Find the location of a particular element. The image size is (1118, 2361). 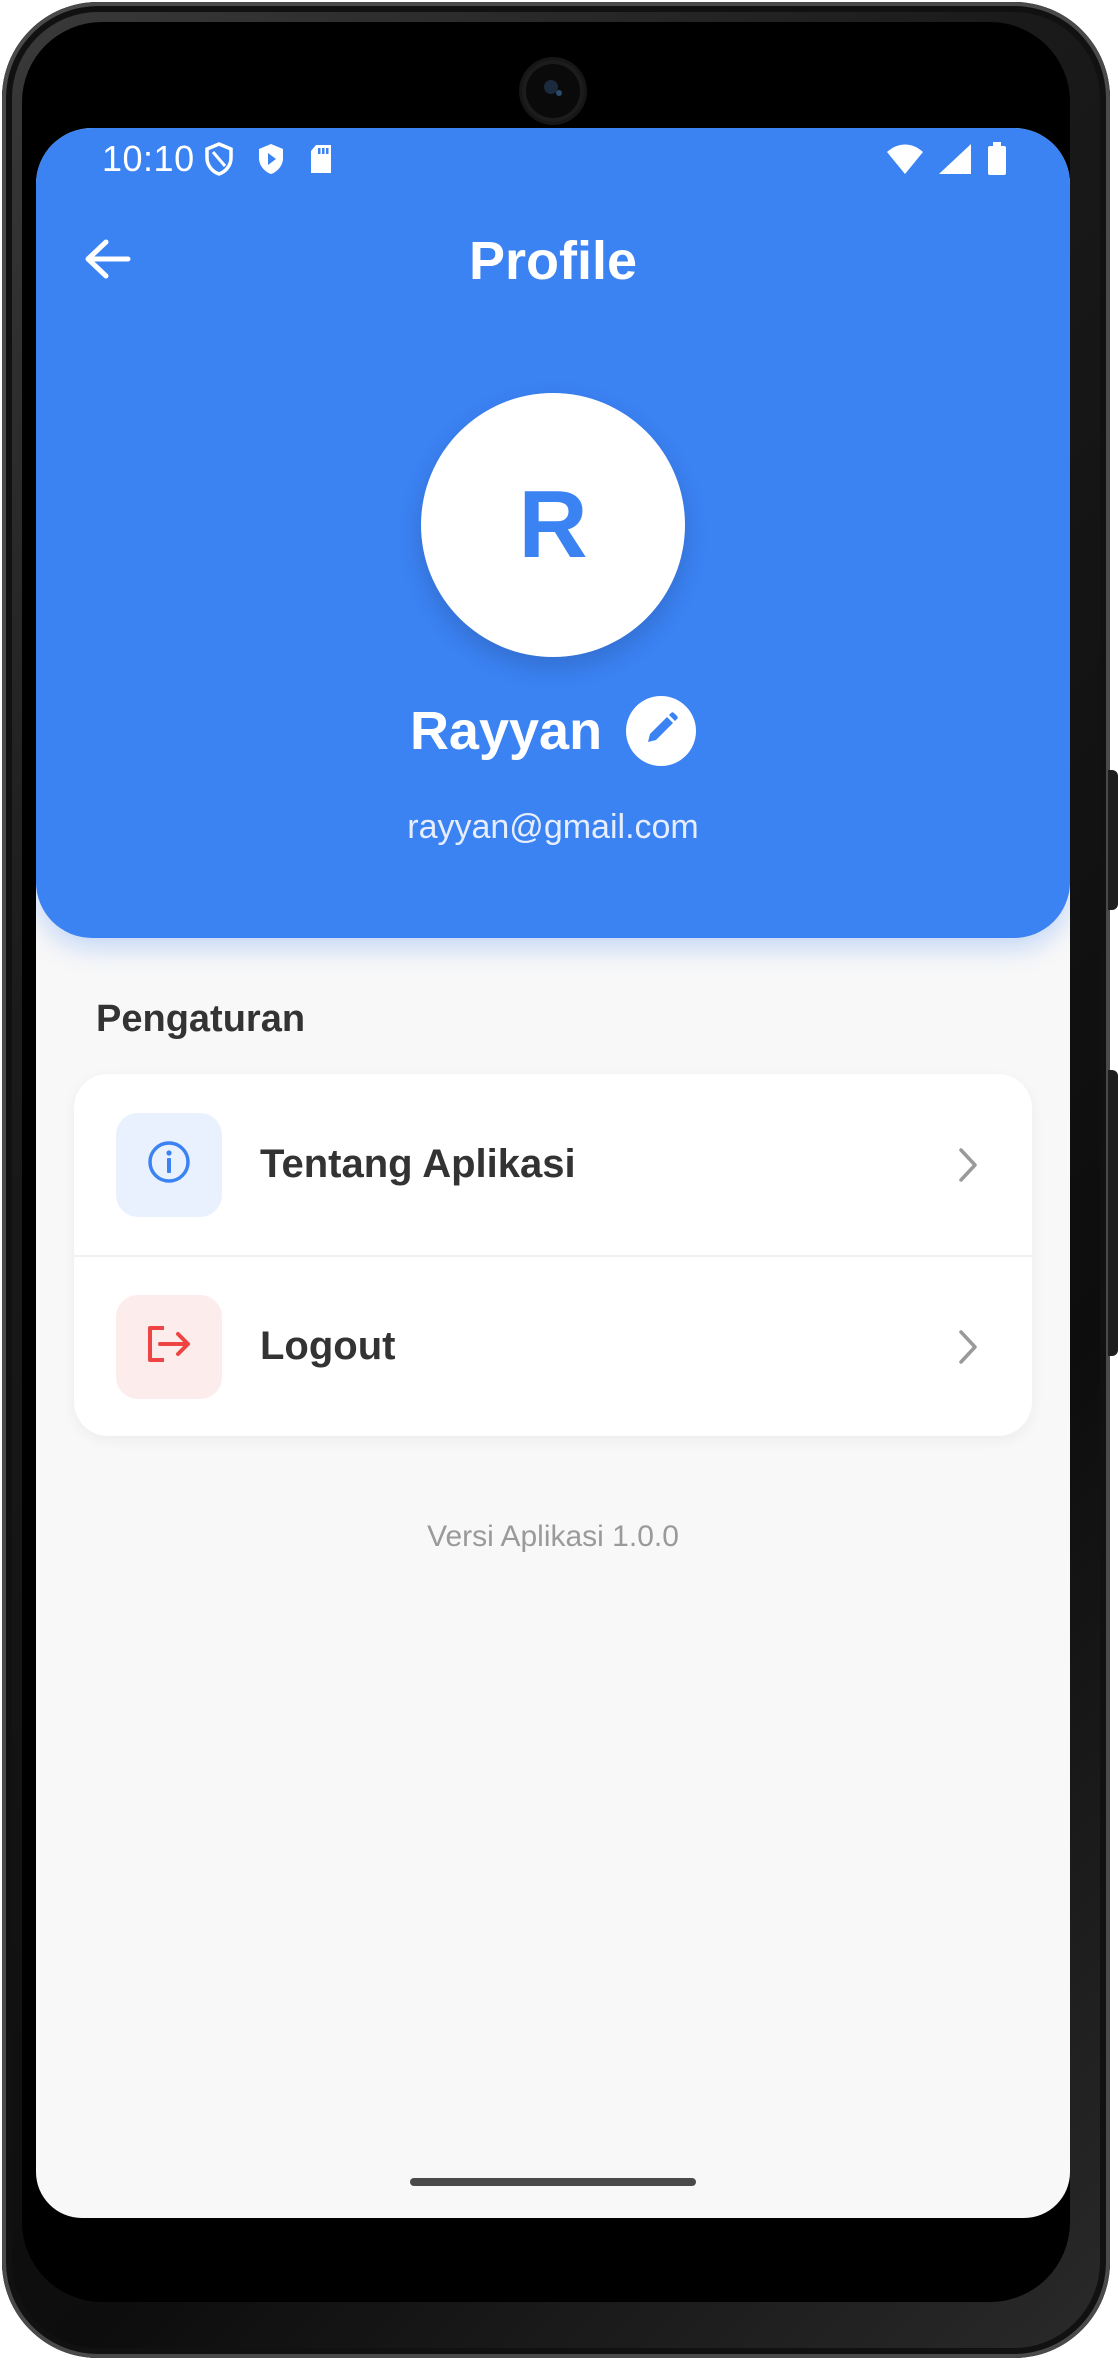

user-email: rayyan@gmail.com is located at coordinates (553, 827).